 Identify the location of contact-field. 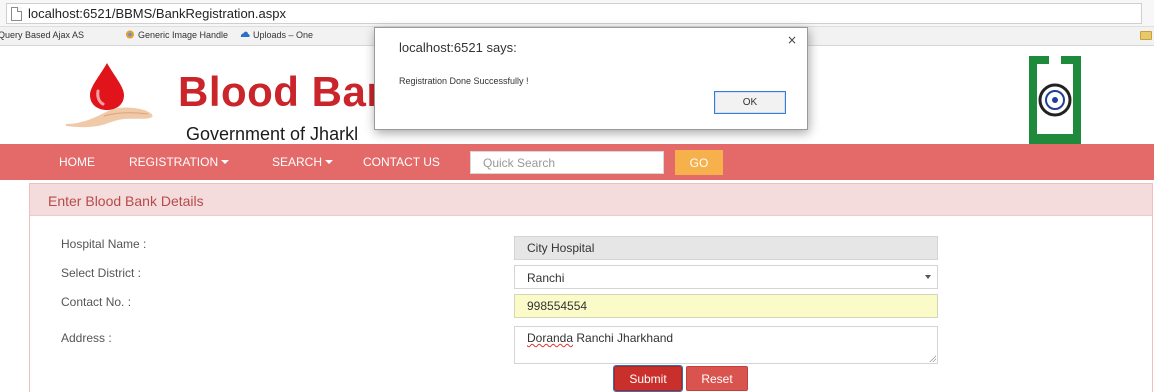
(726, 306).